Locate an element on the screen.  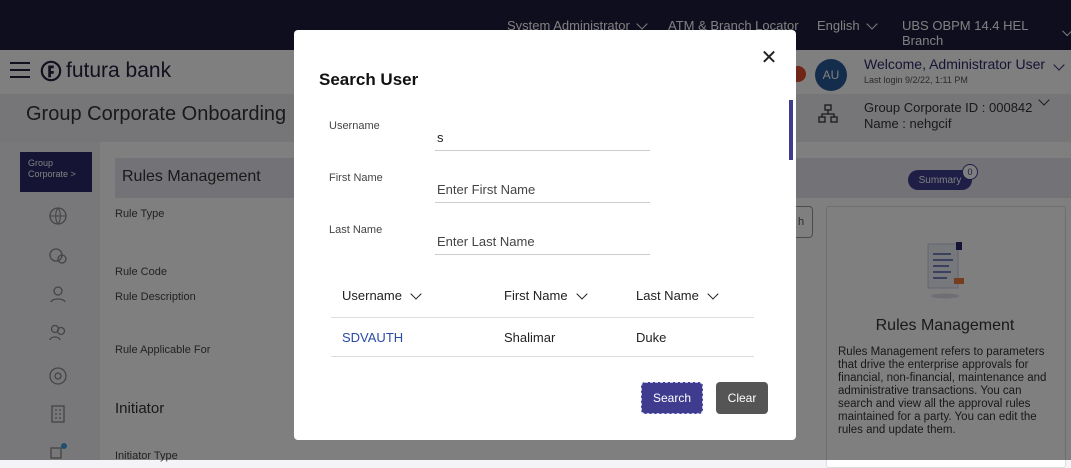
last-name-label: Last Name is located at coordinates (356, 230).